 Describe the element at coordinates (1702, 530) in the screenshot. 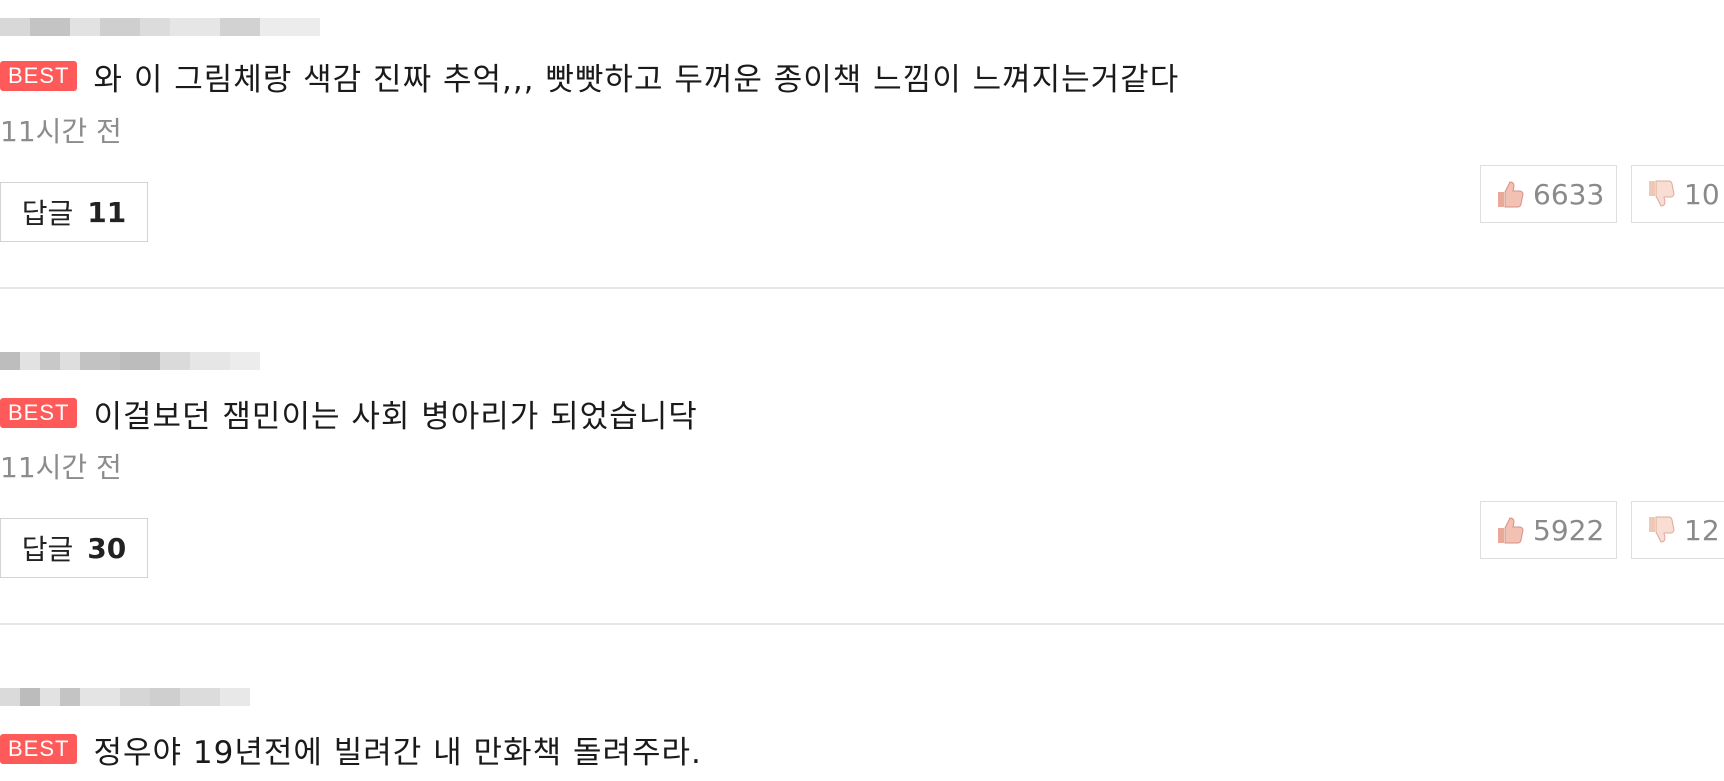

I see `dislike-count: 12` at that location.